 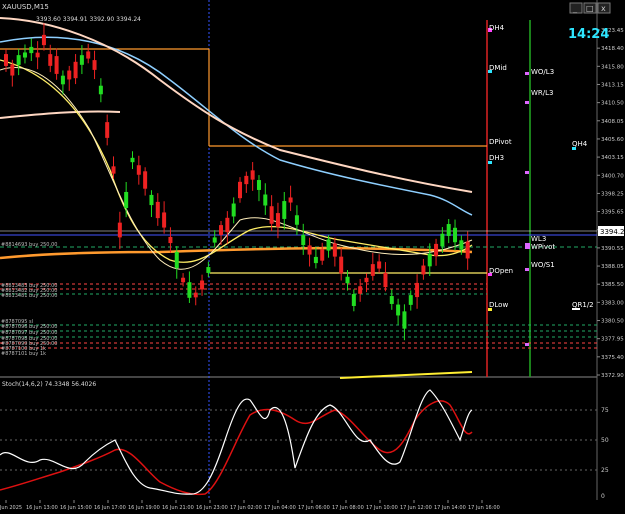 I want to click on dopen-marker, so click(x=490, y=274).